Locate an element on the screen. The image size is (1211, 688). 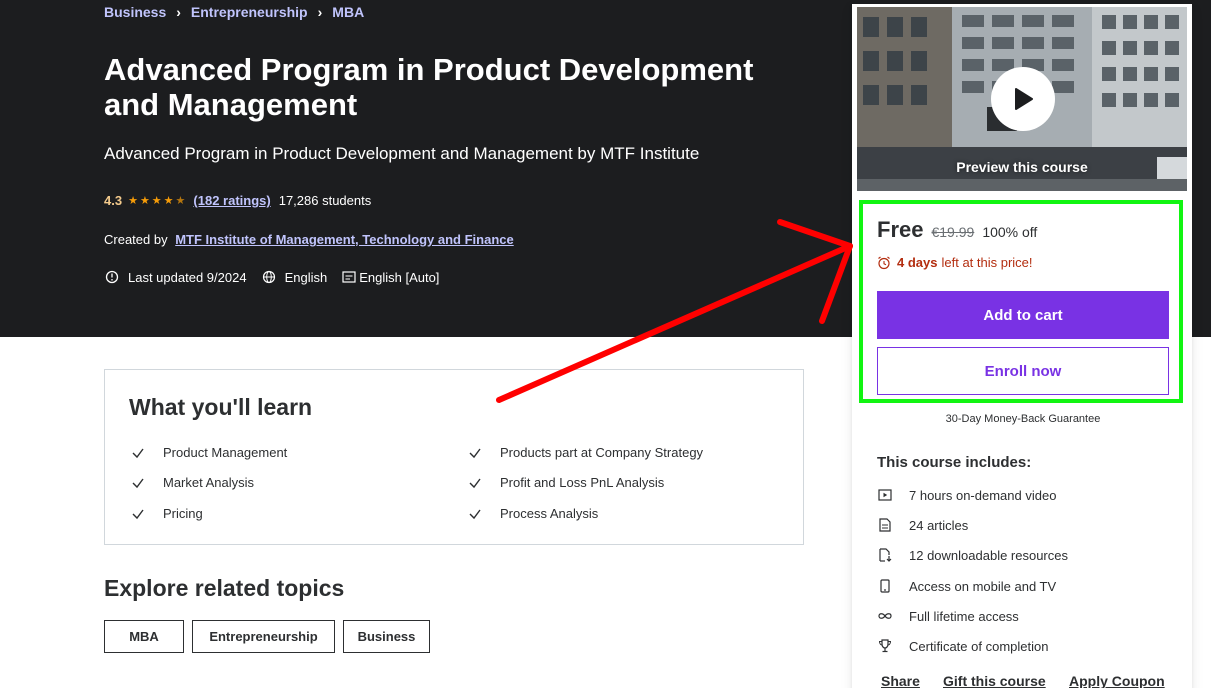
learn-item: Profit and Loss PnL Analysis is located at coordinates (566, 482).